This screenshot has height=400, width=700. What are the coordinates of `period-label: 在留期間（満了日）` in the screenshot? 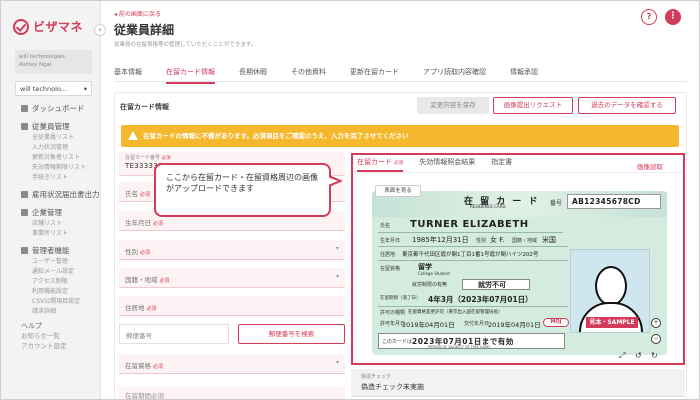 It's located at (400, 298).